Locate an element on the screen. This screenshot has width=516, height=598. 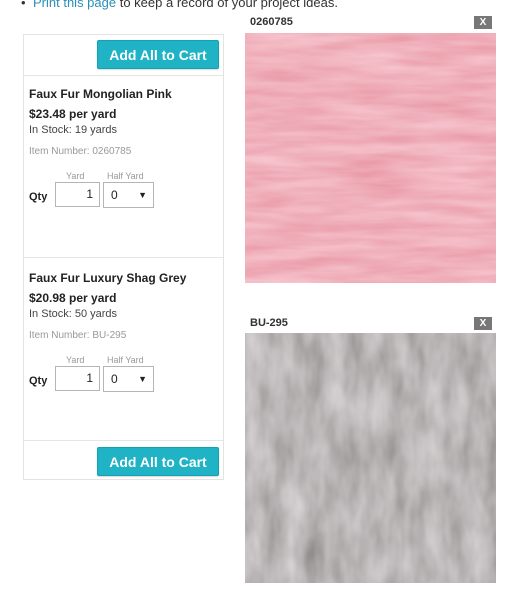
item-price: $23.48 per yard is located at coordinates (73, 114).